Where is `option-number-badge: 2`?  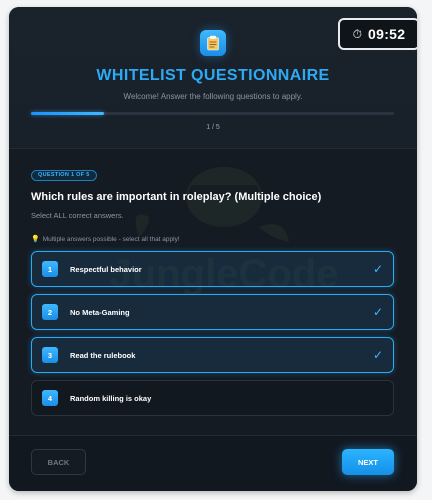
option-number-badge: 2 is located at coordinates (50, 312).